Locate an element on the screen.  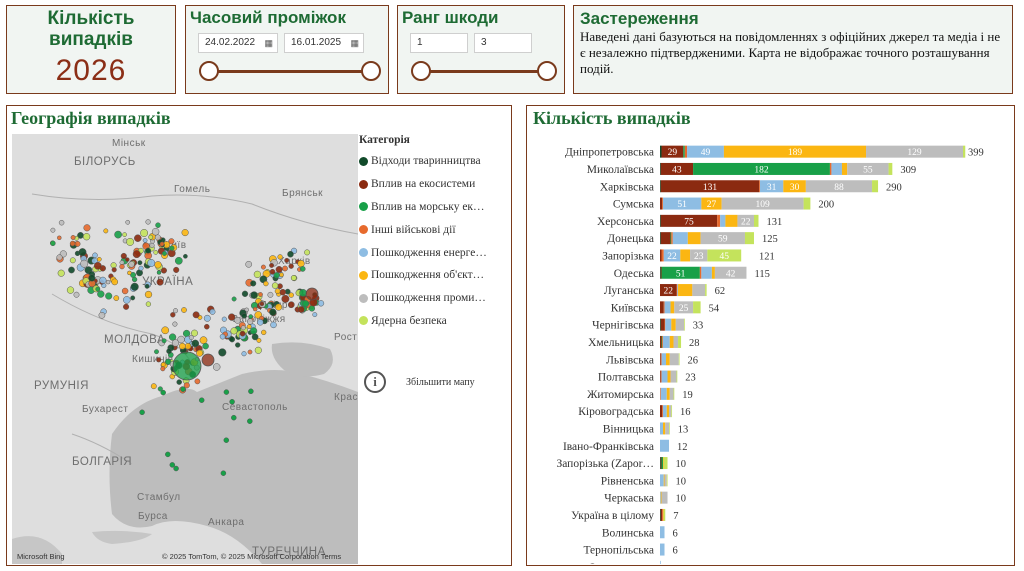
calendar-icon: ▦ is located at coordinates (268, 43).